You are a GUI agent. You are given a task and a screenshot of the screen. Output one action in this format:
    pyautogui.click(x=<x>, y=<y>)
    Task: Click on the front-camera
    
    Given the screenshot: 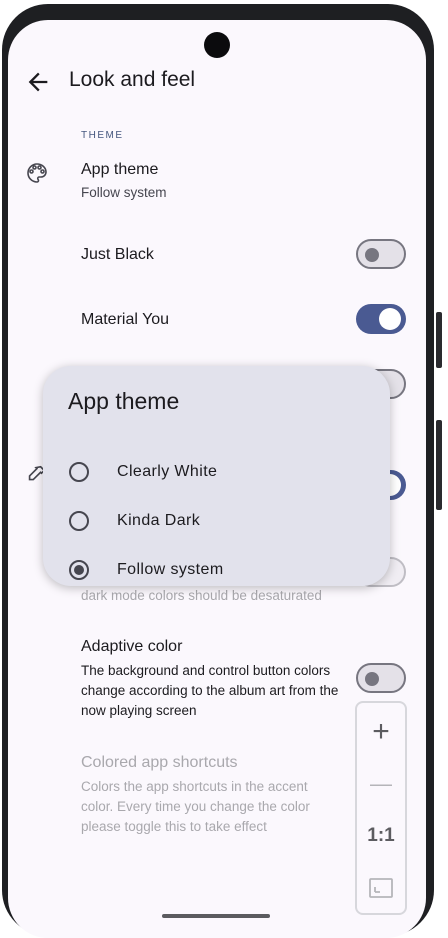 What is the action you would take?
    pyautogui.click(x=217, y=45)
    